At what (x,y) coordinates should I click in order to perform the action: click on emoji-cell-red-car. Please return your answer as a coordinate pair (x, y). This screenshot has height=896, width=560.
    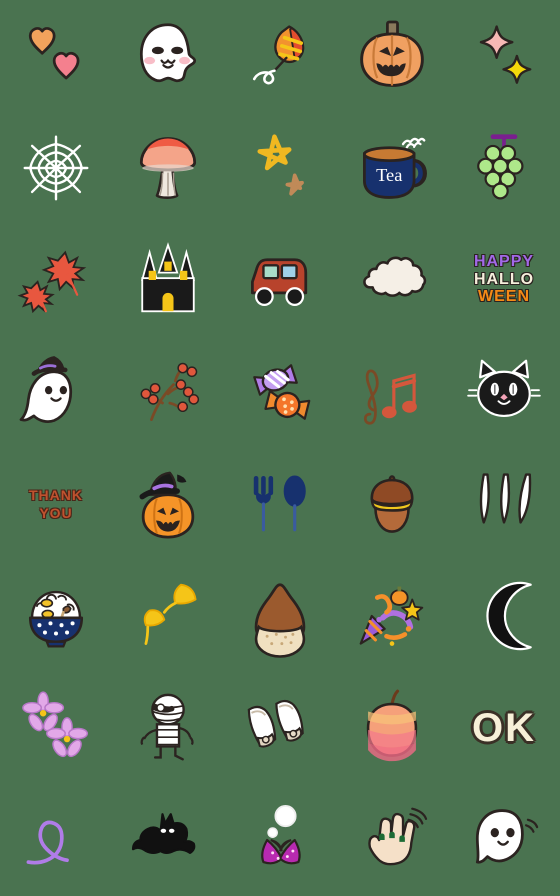
    Looking at the image, I should click on (280, 280).